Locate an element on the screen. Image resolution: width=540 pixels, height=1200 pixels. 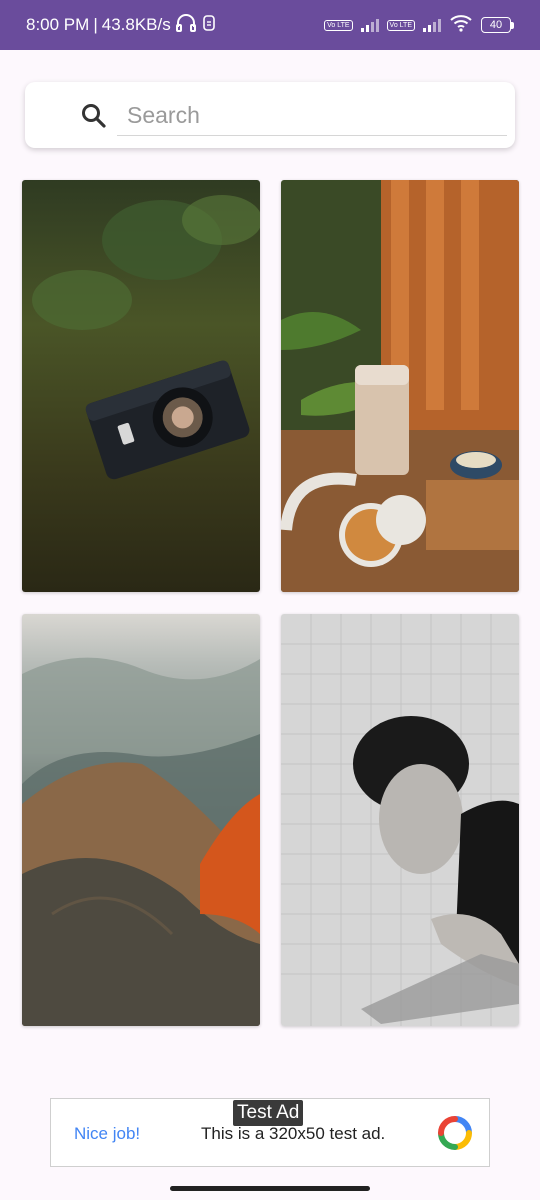
battery-icon: 40 is located at coordinates (497, 25).